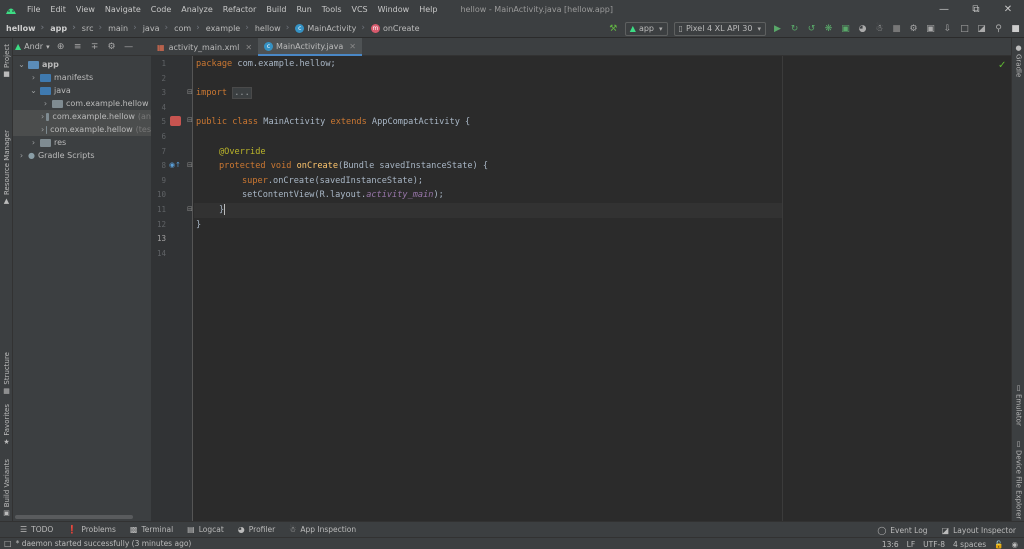  Describe the element at coordinates (8, 543) in the screenshot. I see `toggle-tool-windows-icon: □` at that location.